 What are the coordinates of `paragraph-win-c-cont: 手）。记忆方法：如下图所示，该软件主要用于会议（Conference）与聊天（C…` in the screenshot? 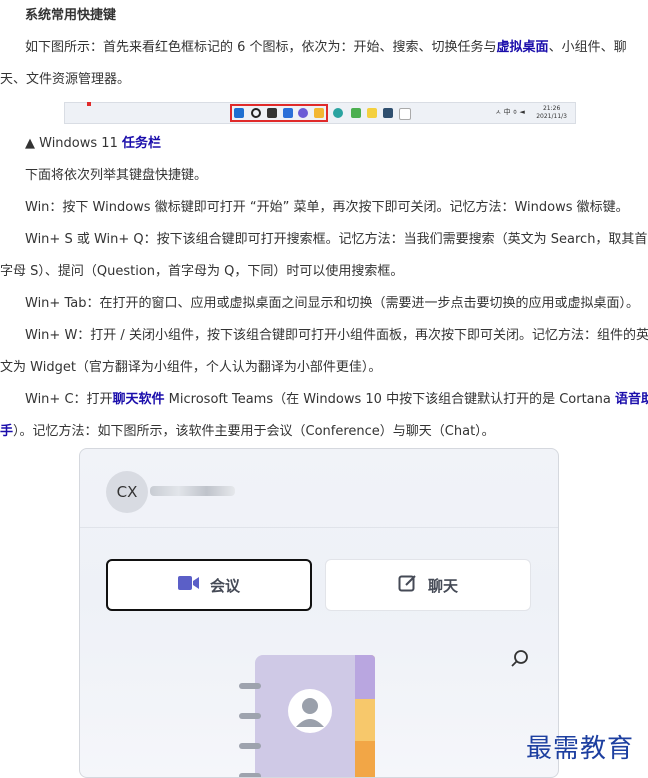 It's located at (324, 432).